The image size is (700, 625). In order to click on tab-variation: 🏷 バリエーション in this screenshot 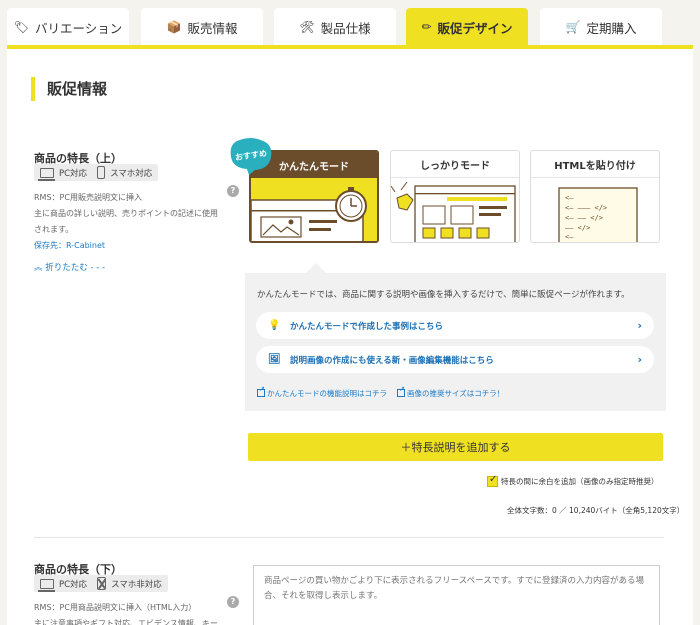, I will do `click(68, 27)`.